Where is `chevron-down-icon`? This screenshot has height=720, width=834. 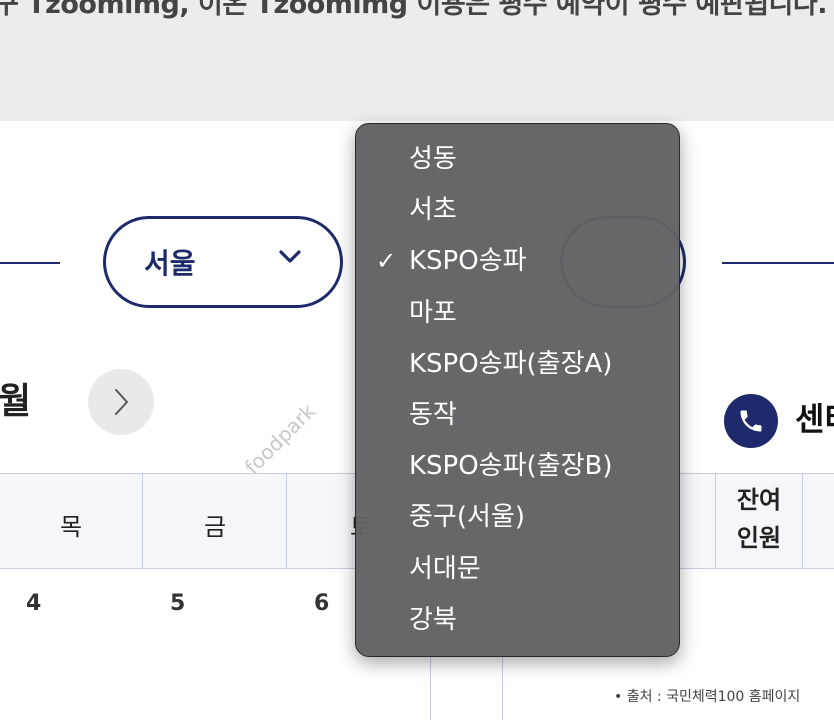
chevron-down-icon is located at coordinates (290, 256).